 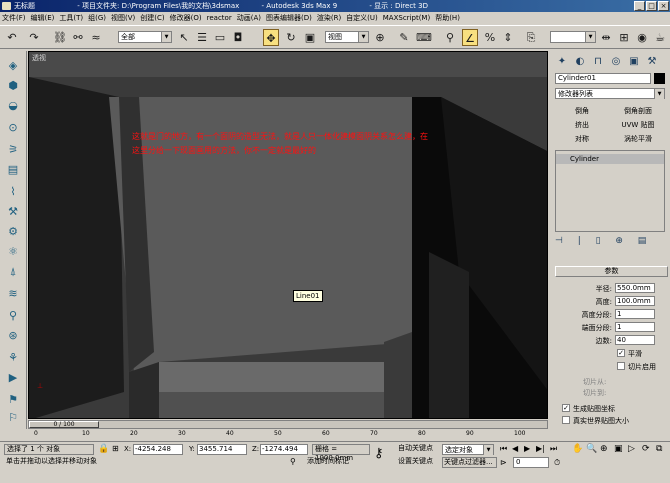 What do you see at coordinates (13, 128) in the screenshot?
I see `soft-body-icon: ⊙` at bounding box center [13, 128].